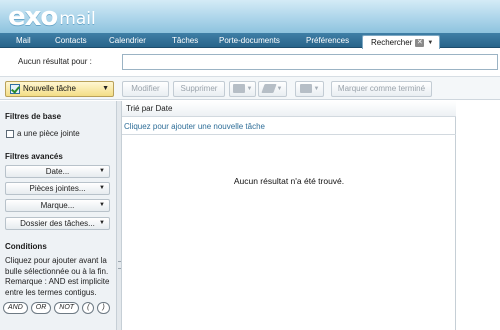 The height and width of the screenshot is (330, 500). I want to click on search-result-row: Aucun résultat pour :, so click(250, 61).